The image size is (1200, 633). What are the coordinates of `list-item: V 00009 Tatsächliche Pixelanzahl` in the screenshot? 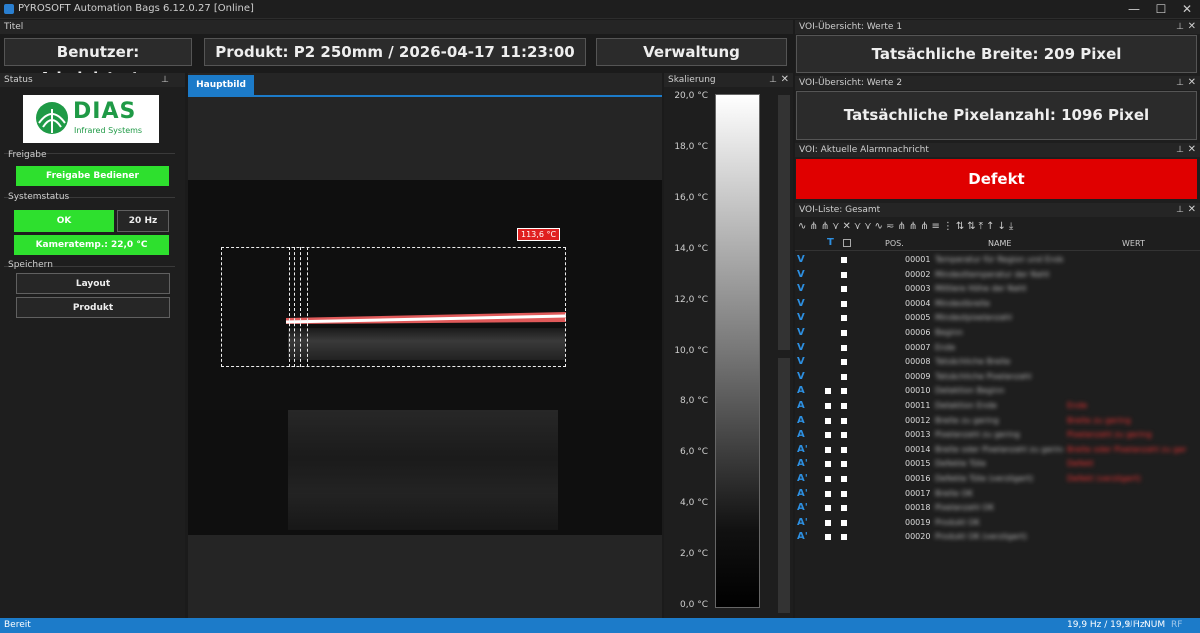 It's located at (992, 377).